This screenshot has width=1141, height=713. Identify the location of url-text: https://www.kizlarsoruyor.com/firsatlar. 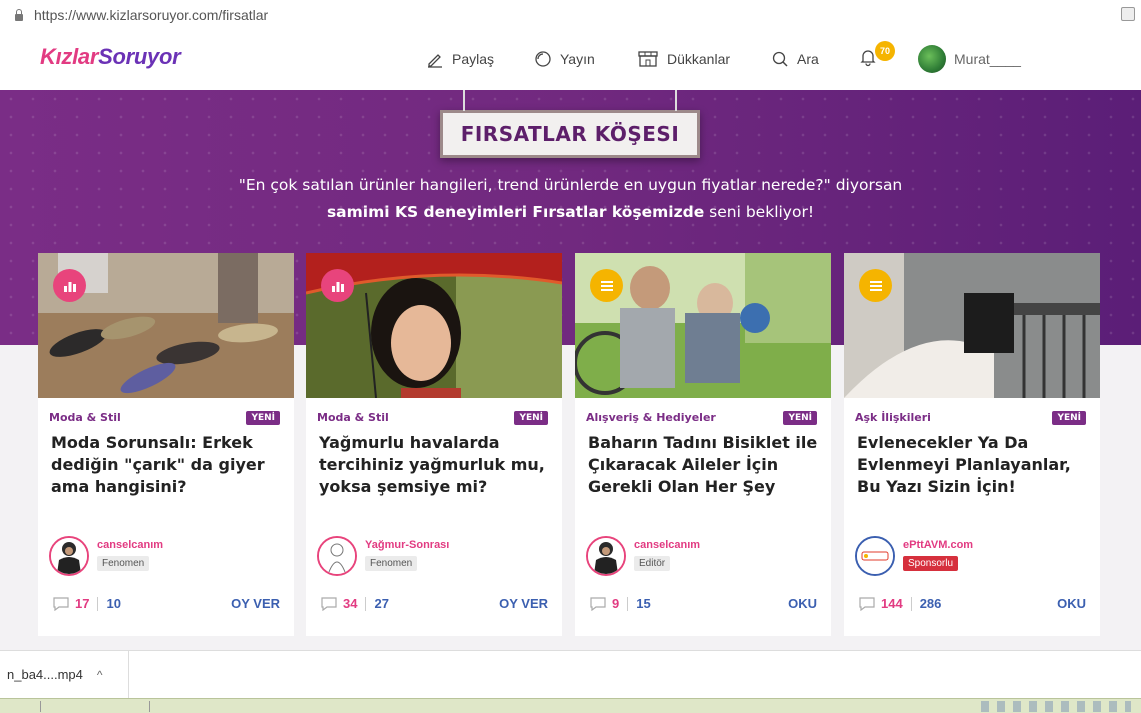
(151, 15).